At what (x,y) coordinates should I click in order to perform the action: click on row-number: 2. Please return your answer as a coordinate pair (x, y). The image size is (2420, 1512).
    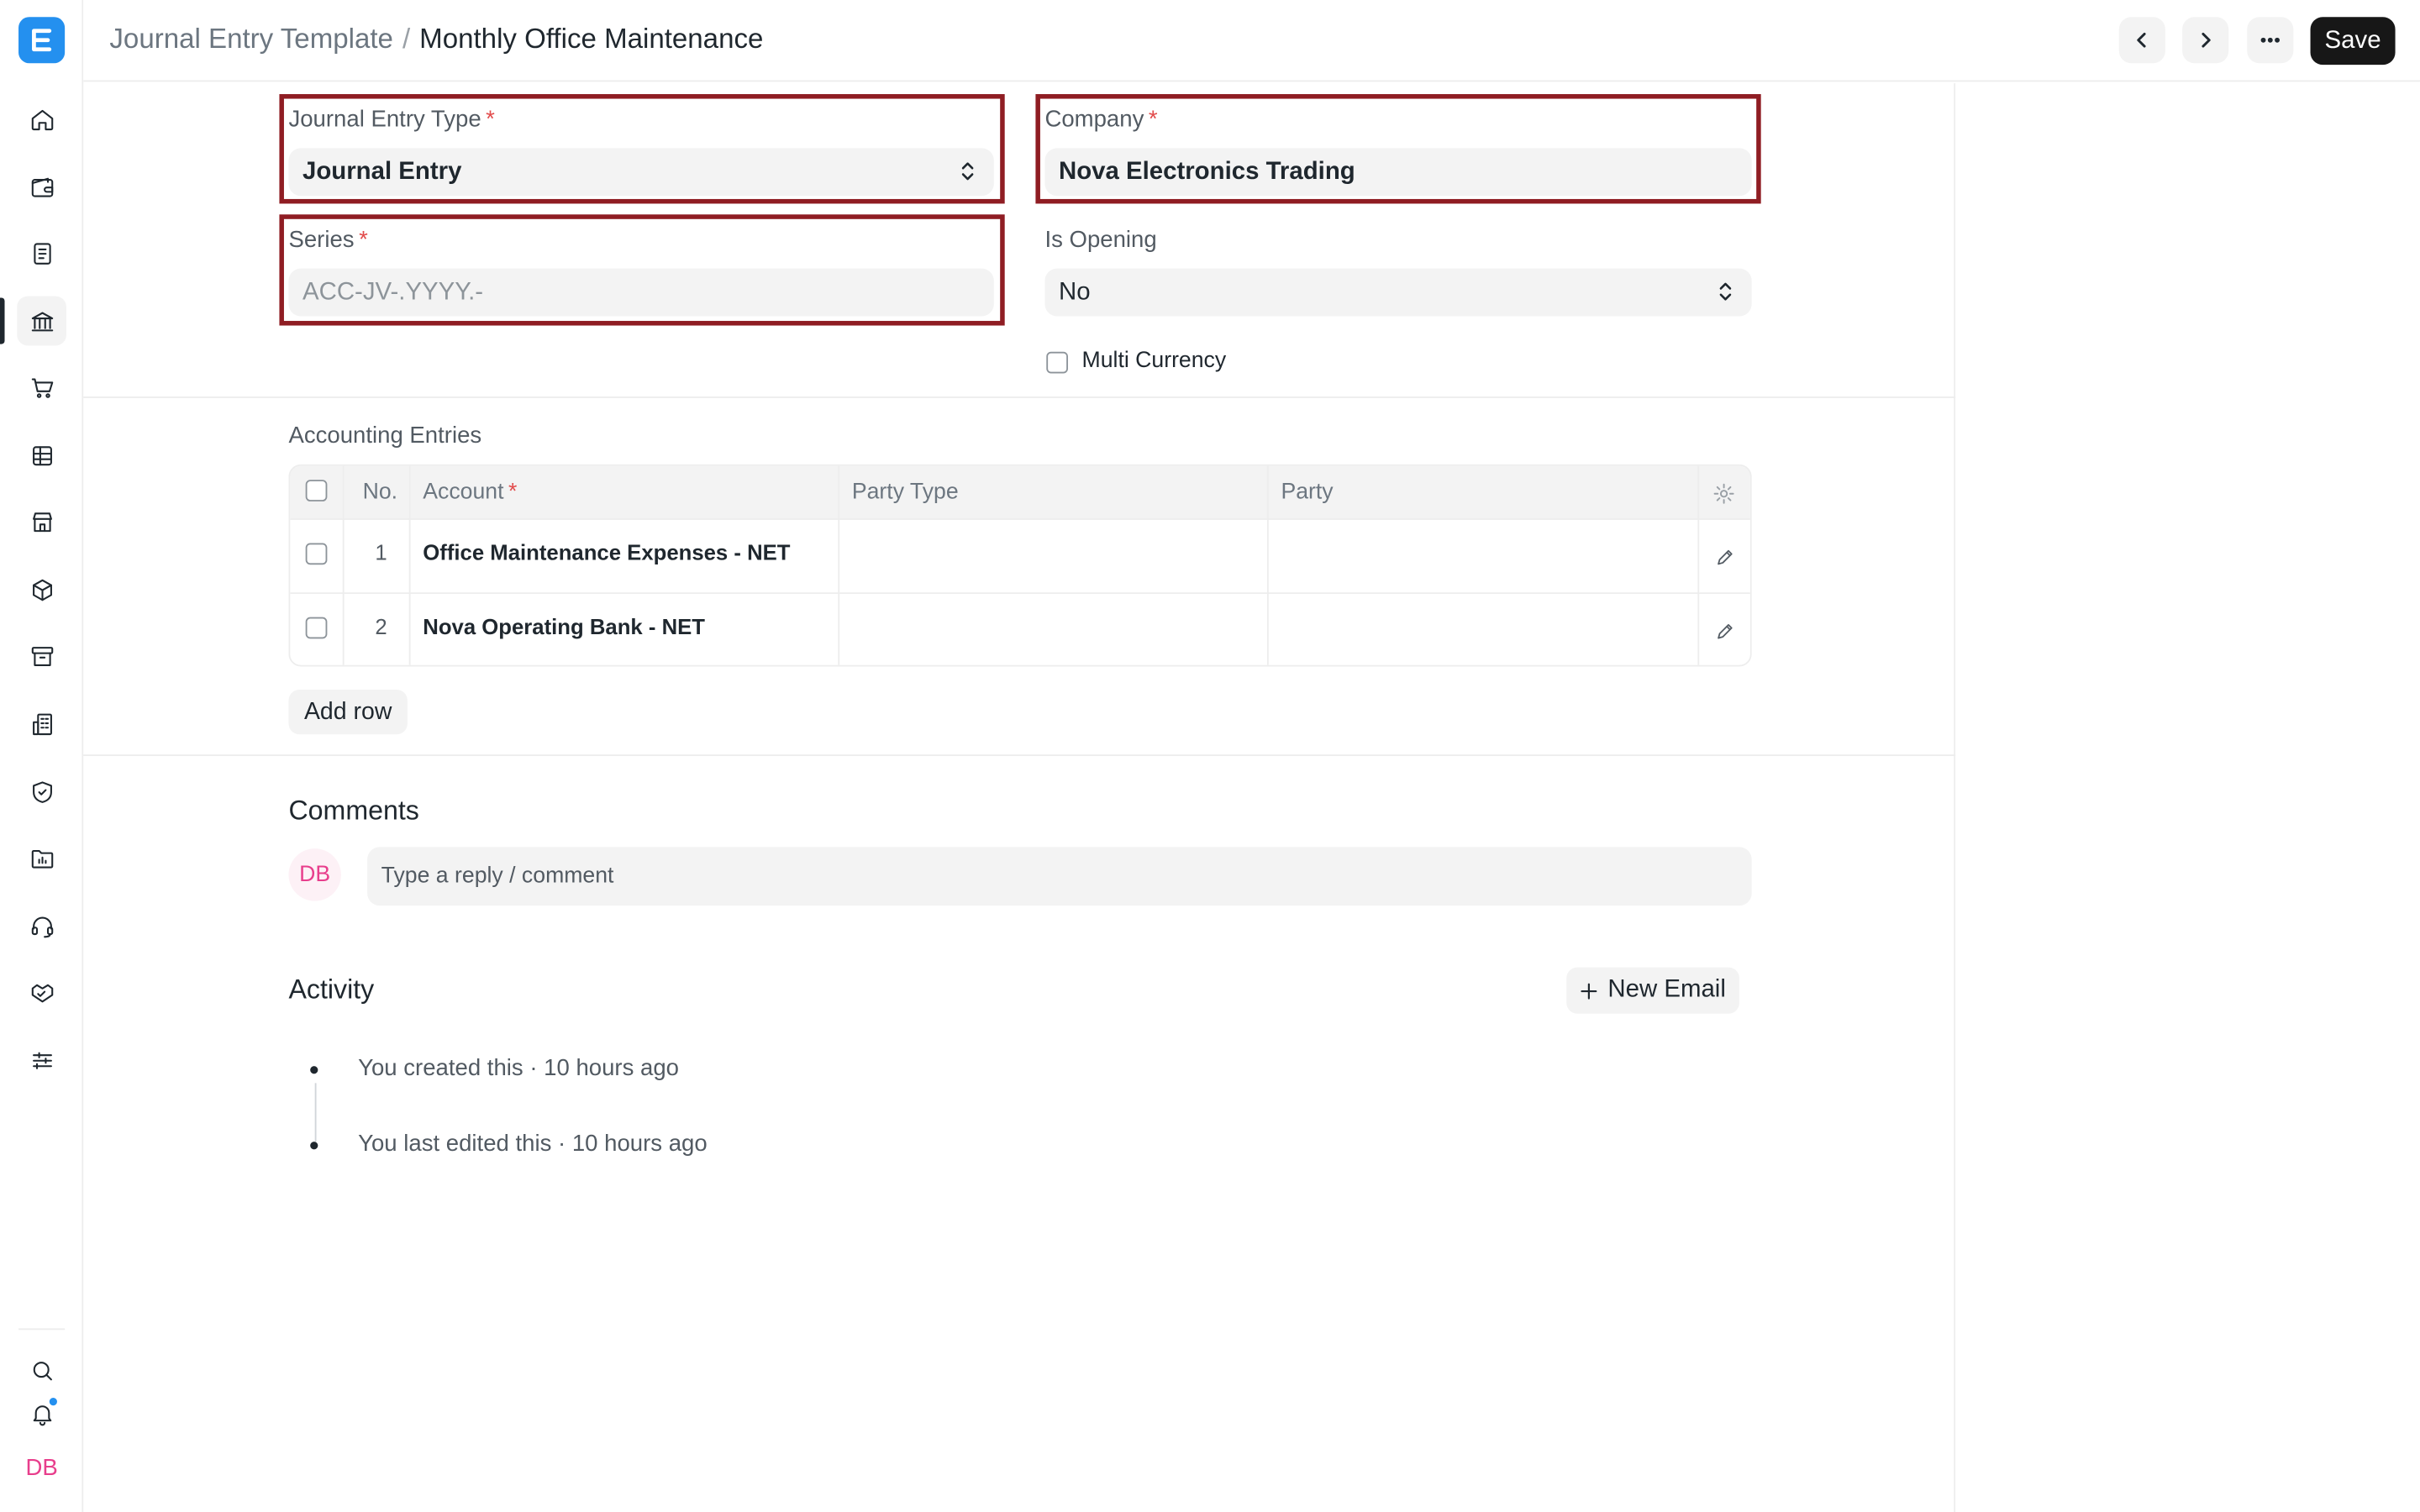
    Looking at the image, I should click on (381, 626).